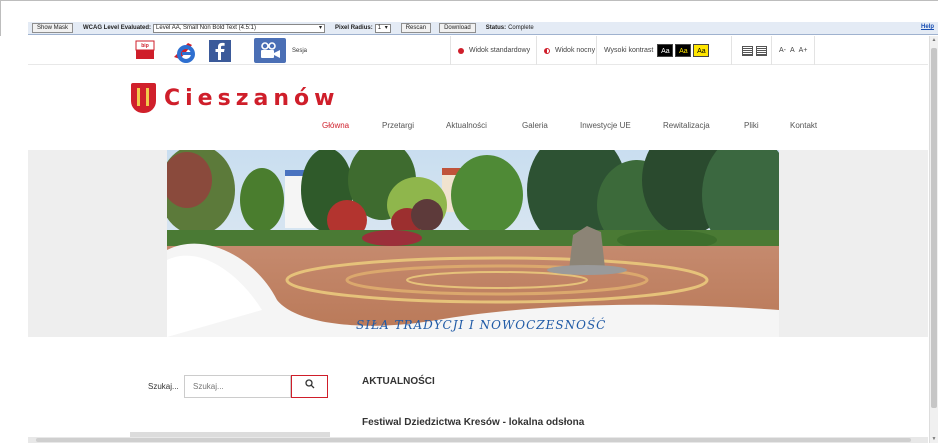  I want to click on narrow-layout-icon, so click(747, 50).